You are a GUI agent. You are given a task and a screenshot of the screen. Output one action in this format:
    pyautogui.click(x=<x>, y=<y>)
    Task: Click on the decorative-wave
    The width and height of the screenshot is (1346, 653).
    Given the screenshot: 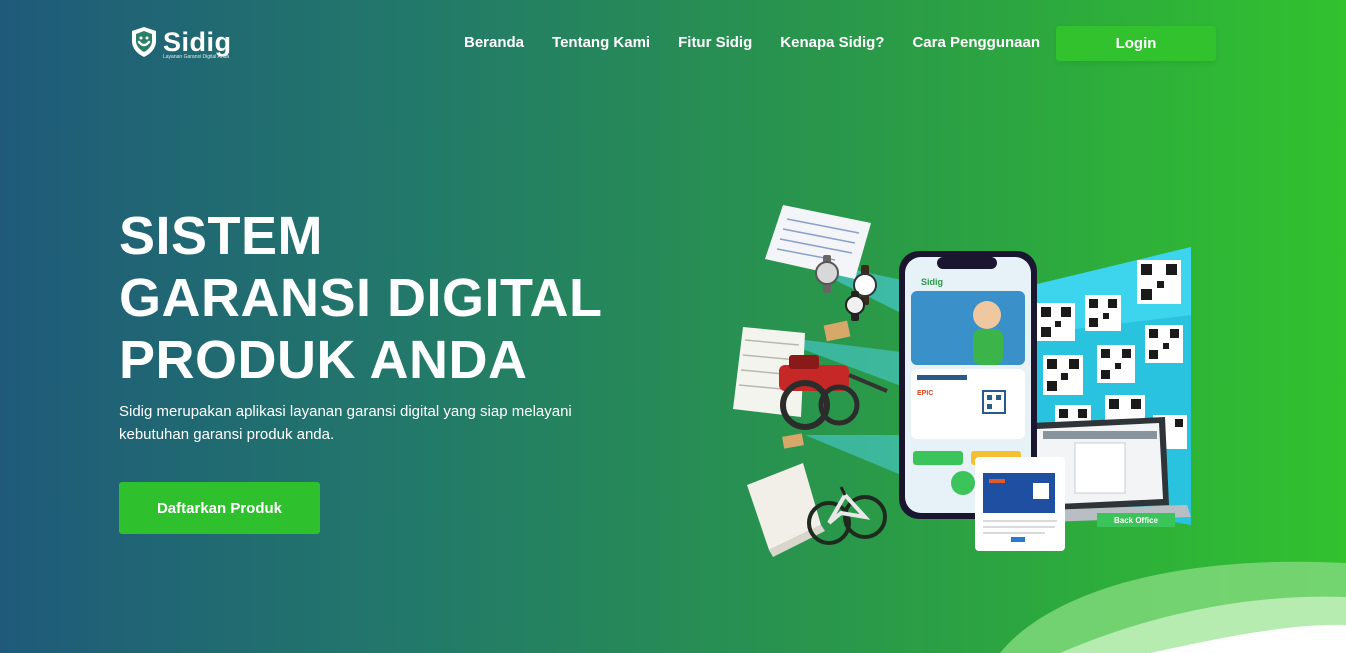 What is the action you would take?
    pyautogui.click(x=1173, y=607)
    